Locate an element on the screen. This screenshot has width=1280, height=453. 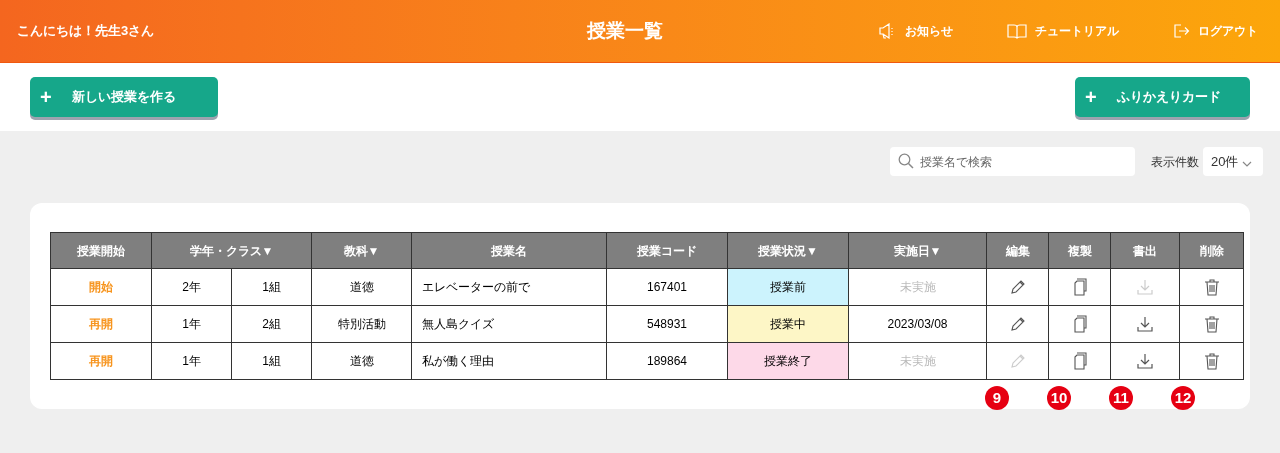
callout-badge: 9 is located at coordinates (997, 398).